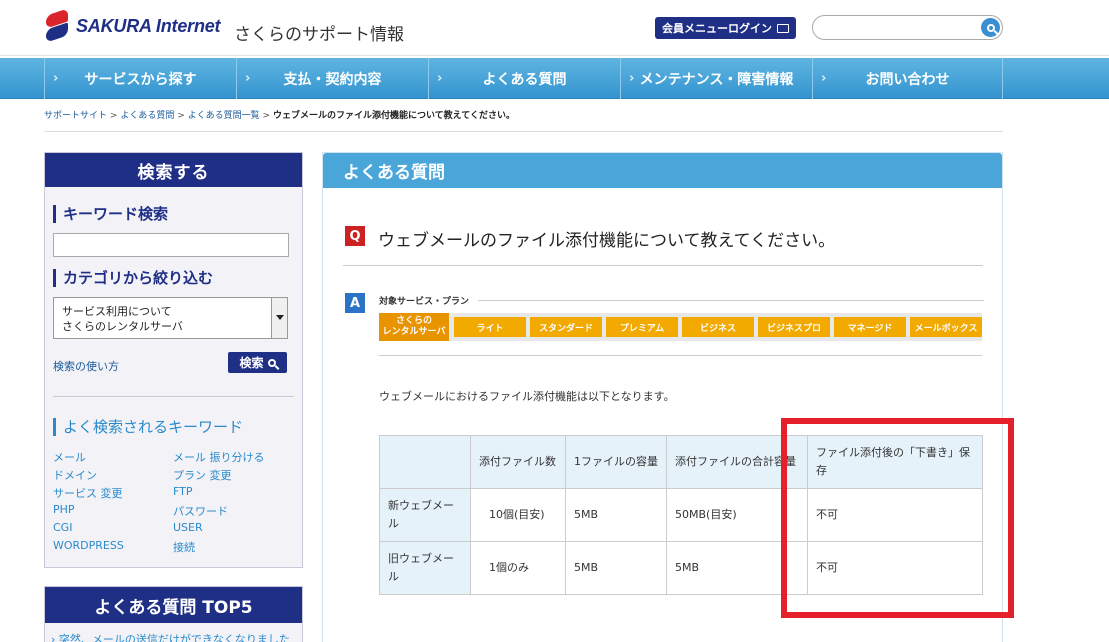 The height and width of the screenshot is (642, 1109). Describe the element at coordinates (279, 318) in the screenshot. I see `chevron-down-icon` at that location.